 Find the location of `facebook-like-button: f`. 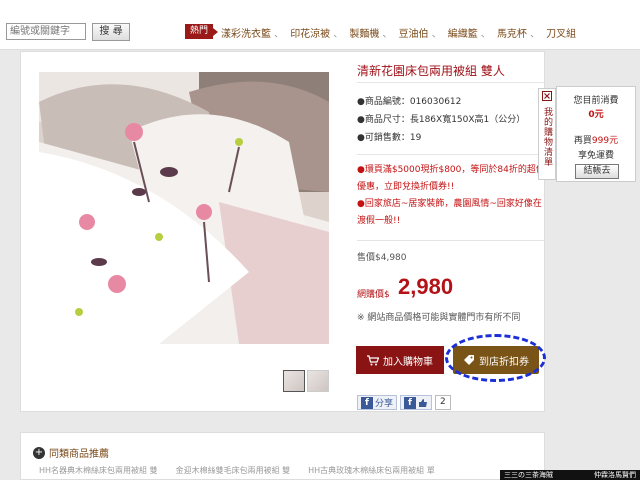

facebook-like-button: f is located at coordinates (416, 402).